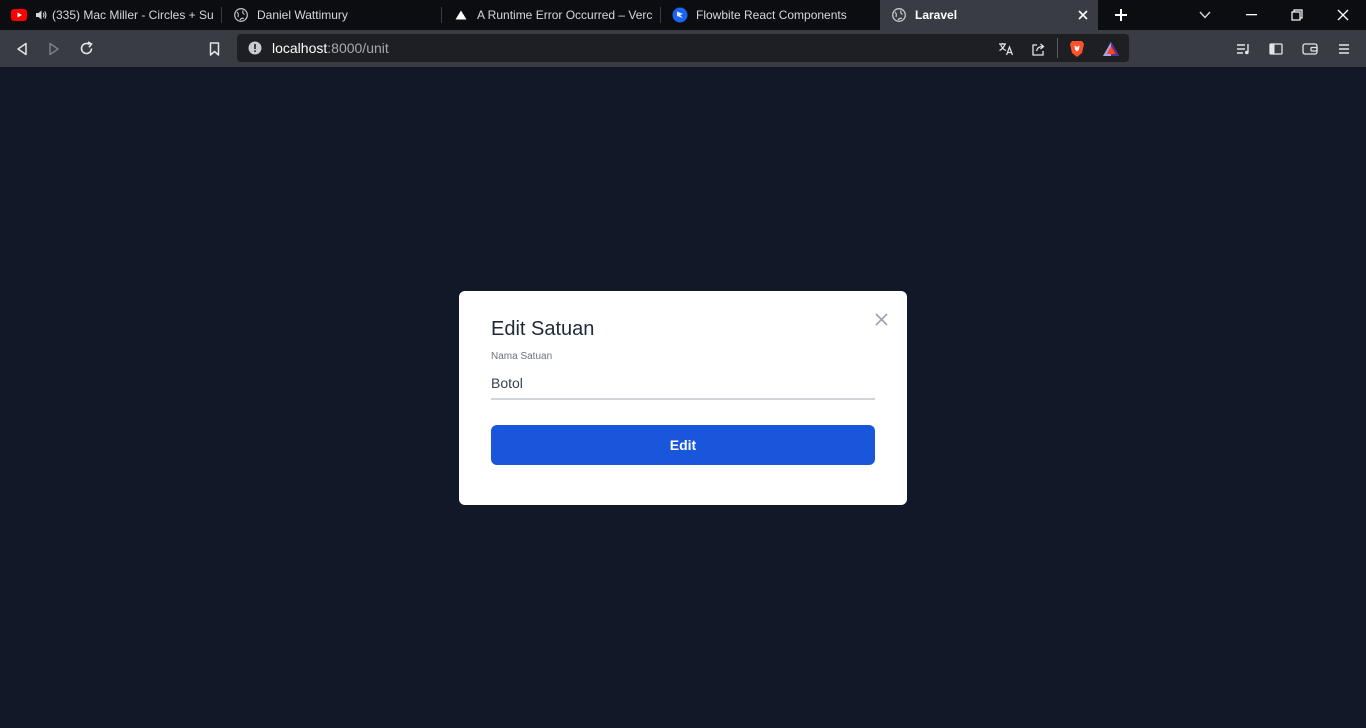 The image size is (1366, 728). I want to click on tab-title: Daniel Wattimury, so click(302, 15).